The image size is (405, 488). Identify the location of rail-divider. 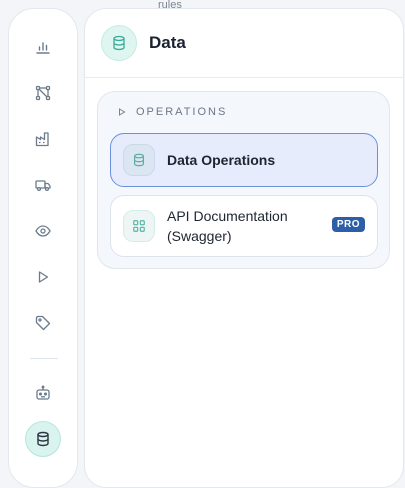
(44, 358).